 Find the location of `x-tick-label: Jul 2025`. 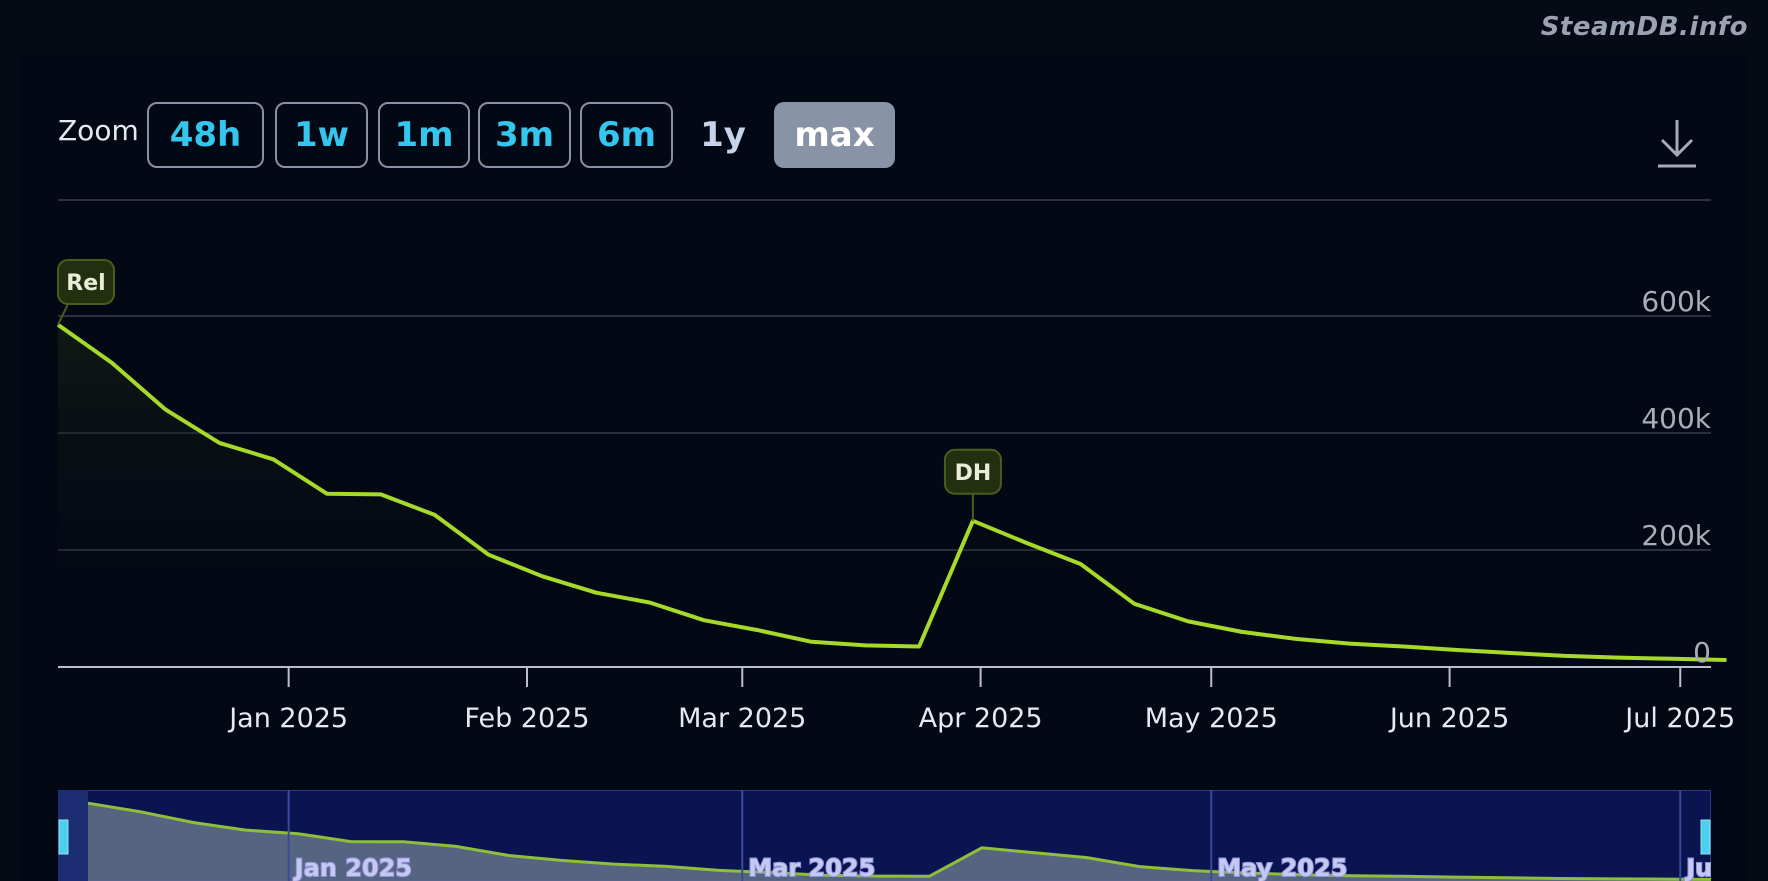

x-tick-label: Jul 2025 is located at coordinates (1679, 718).